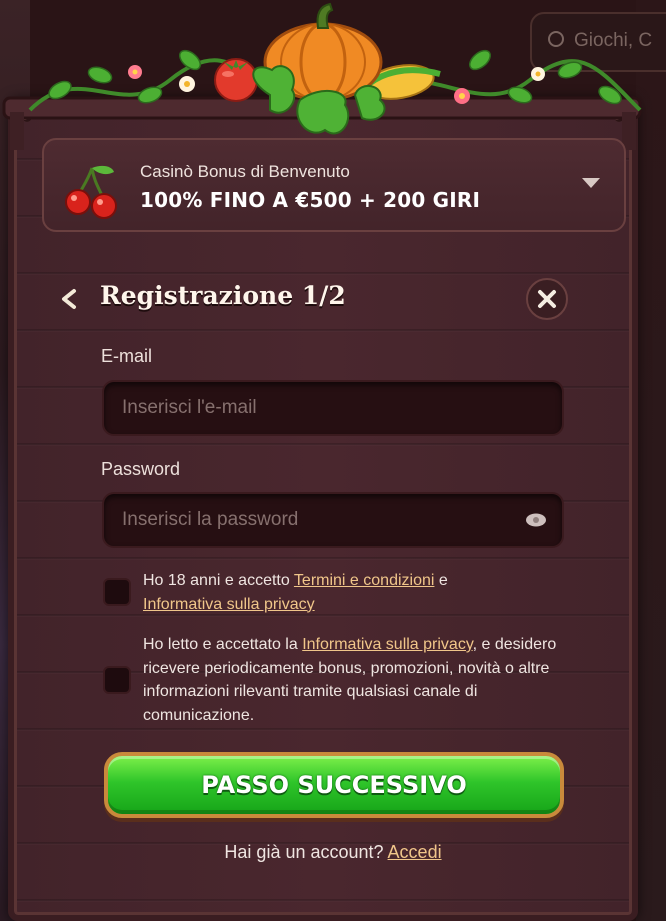  Describe the element at coordinates (556, 39) in the screenshot. I see `search-icon` at that location.